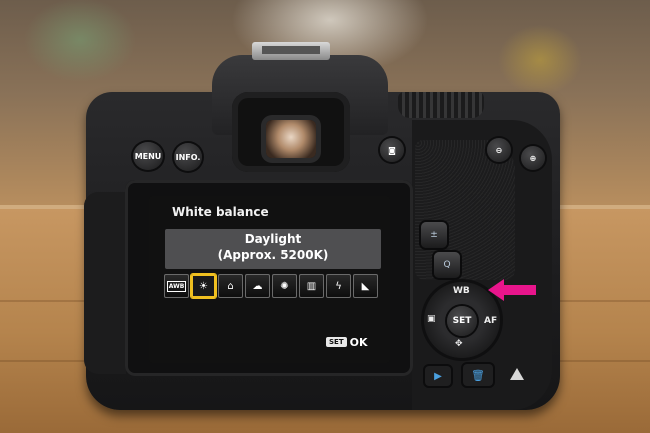 This screenshot has width=650, height=433. I want to click on zoom-button: ⊕, so click(533, 158).